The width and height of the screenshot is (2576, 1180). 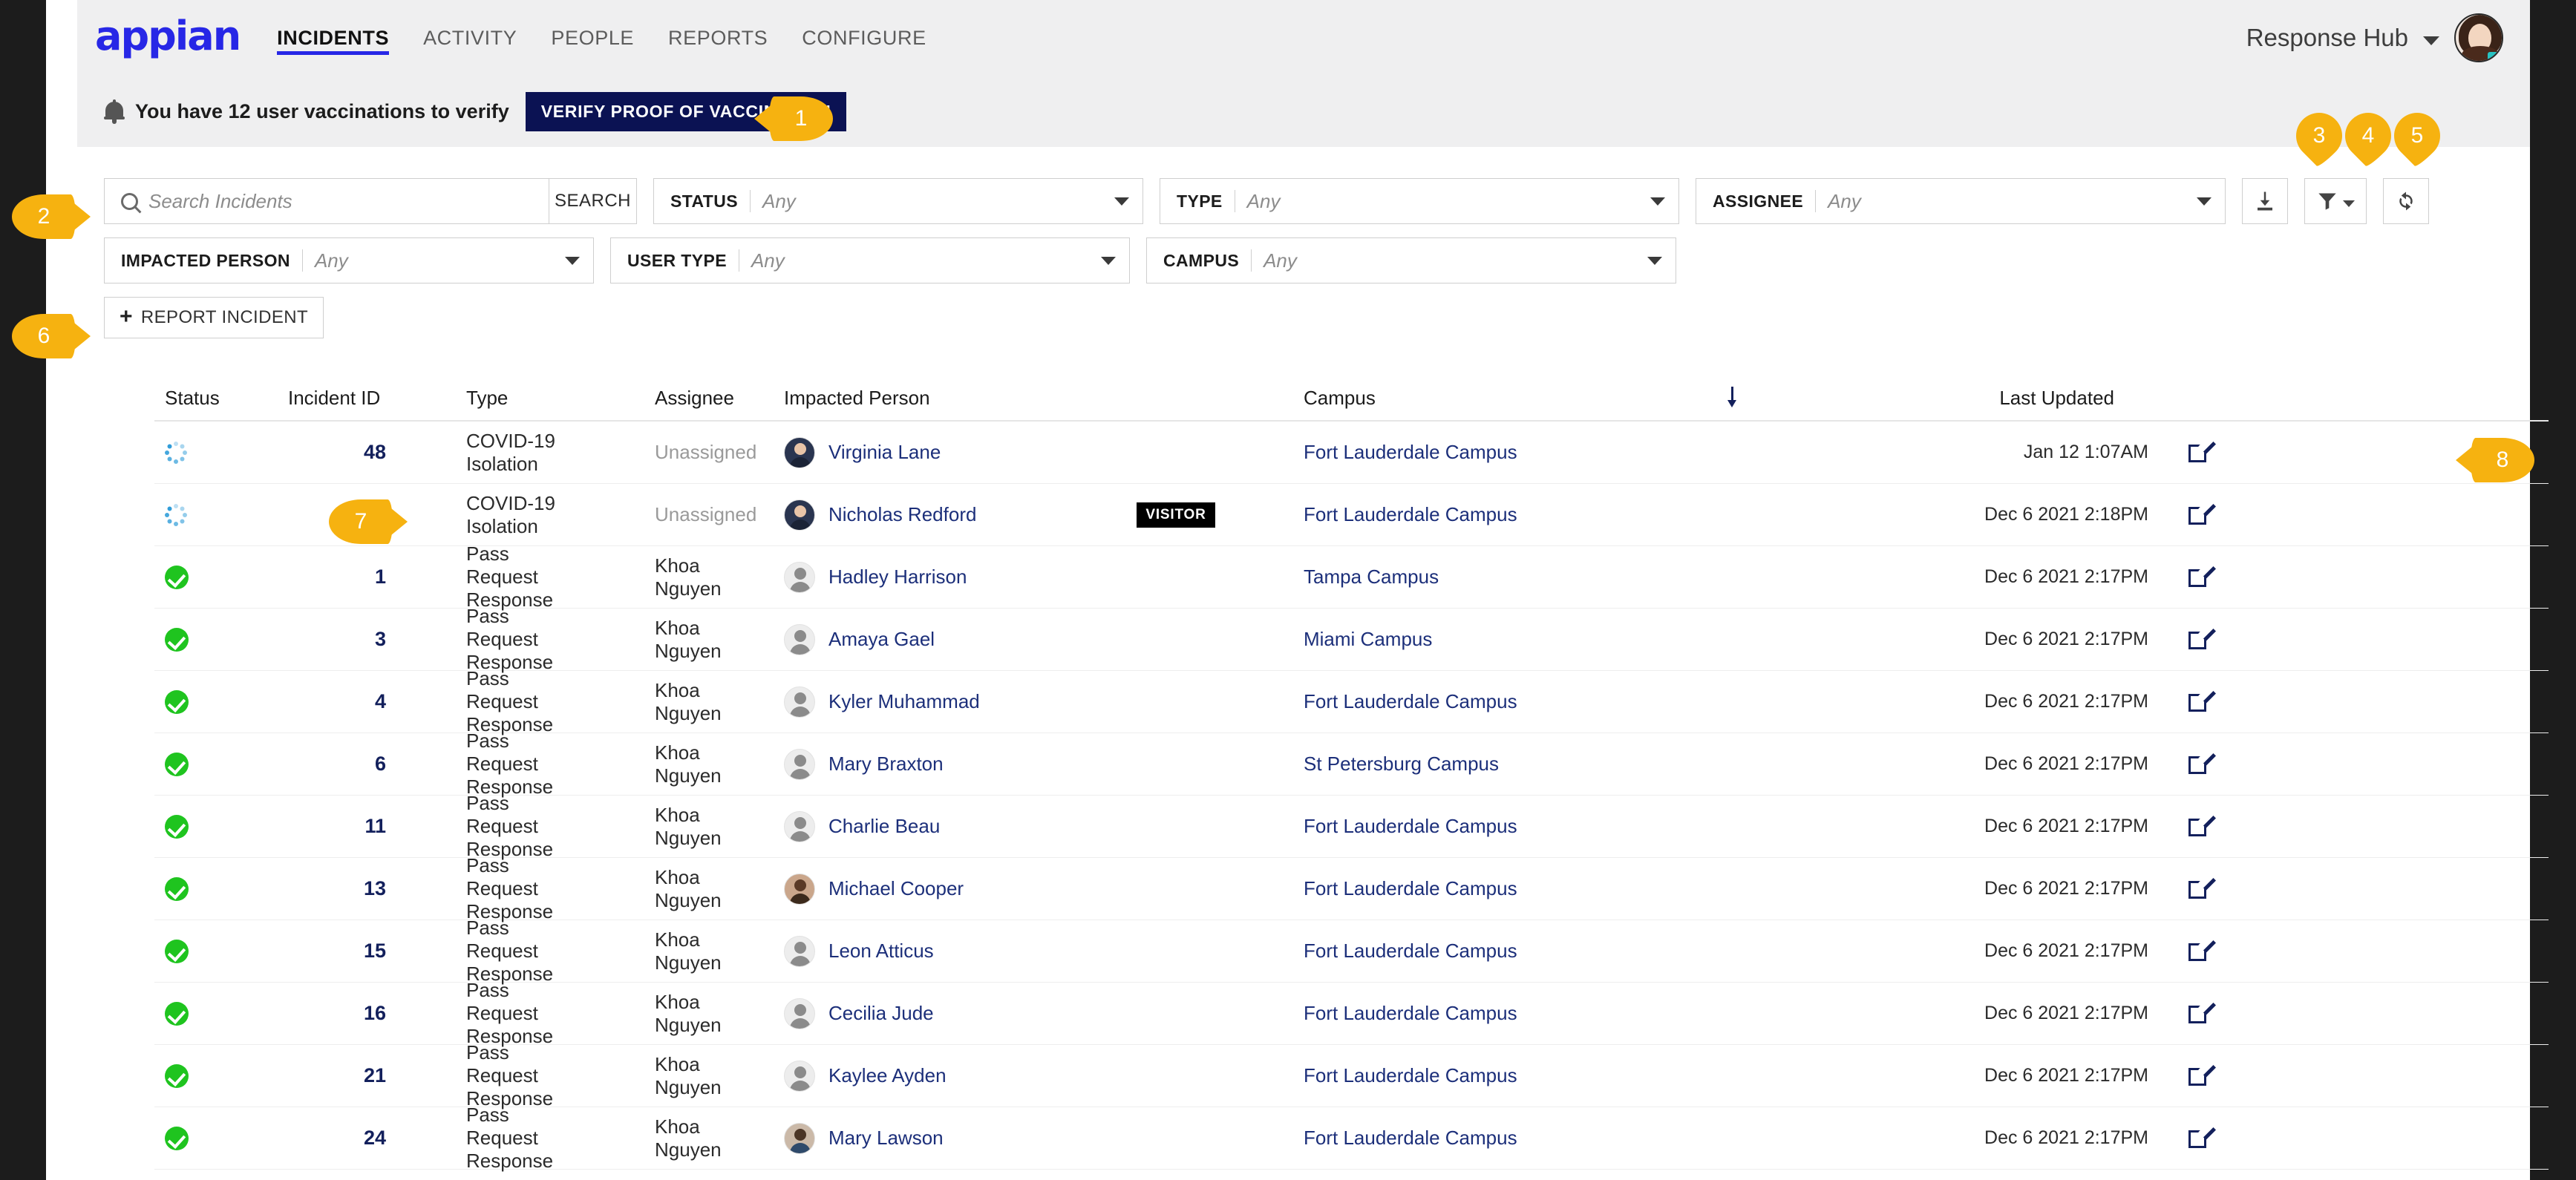 I want to click on filter-type-label: TYPE, so click(x=1200, y=201).